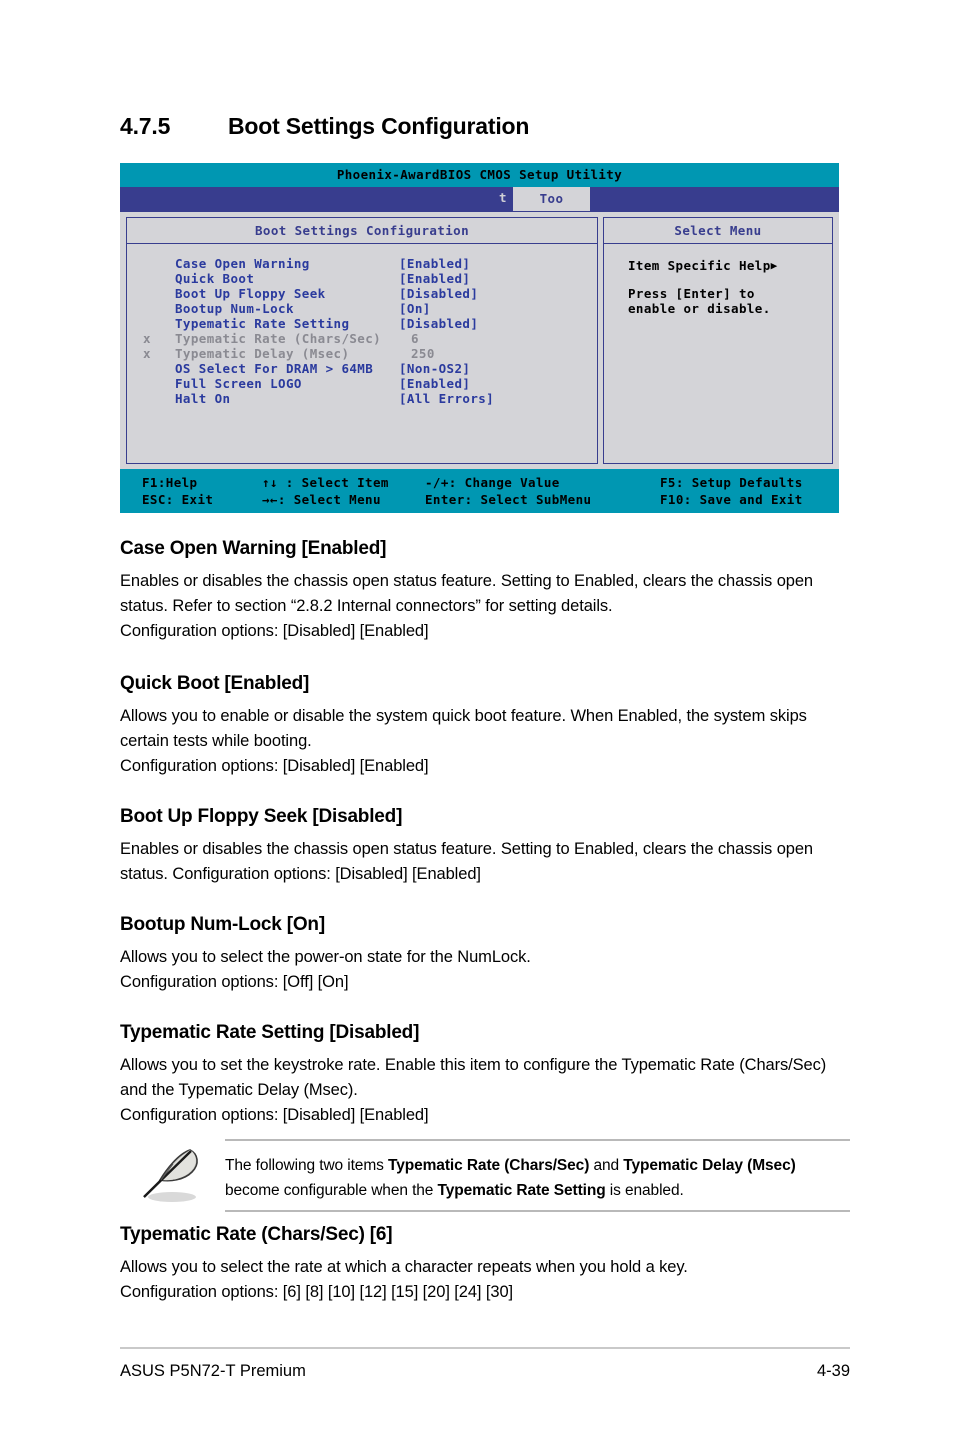 Image resolution: width=954 pixels, height=1438 pixels. Describe the element at coordinates (238, 383) in the screenshot. I see `bios-option-label: Full Screen LOGO` at that location.